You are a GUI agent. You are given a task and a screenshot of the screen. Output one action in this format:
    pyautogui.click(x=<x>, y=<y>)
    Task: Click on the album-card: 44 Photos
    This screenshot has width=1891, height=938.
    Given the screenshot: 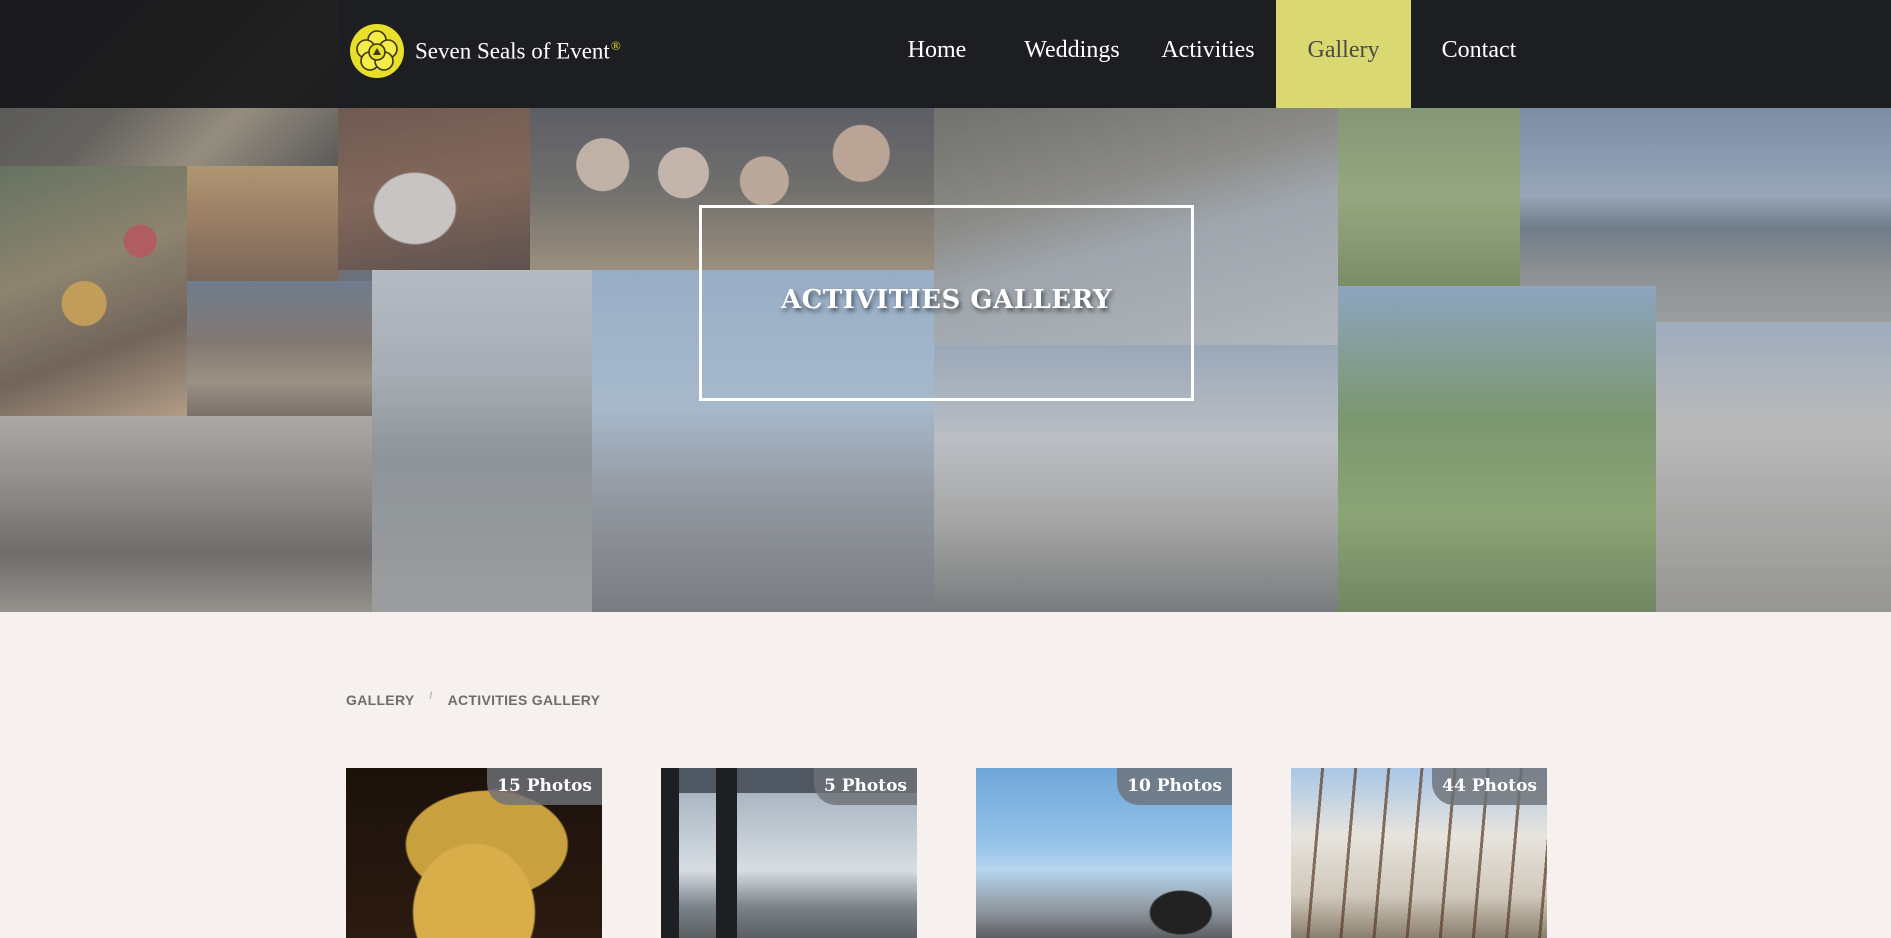 What is the action you would take?
    pyautogui.click(x=1419, y=853)
    